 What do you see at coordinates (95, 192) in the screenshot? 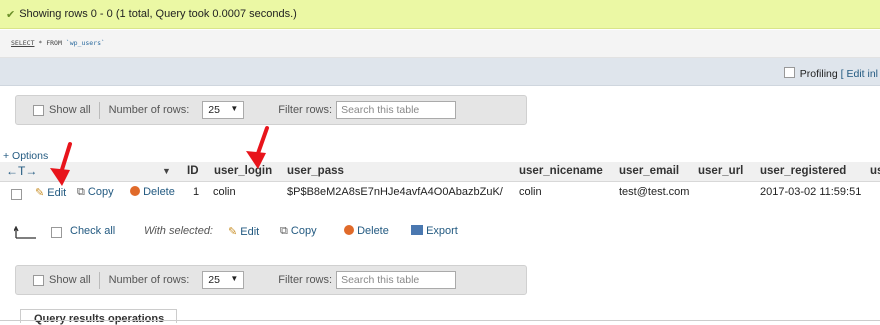
I see `row-copy-link: ⧉ Copy` at bounding box center [95, 192].